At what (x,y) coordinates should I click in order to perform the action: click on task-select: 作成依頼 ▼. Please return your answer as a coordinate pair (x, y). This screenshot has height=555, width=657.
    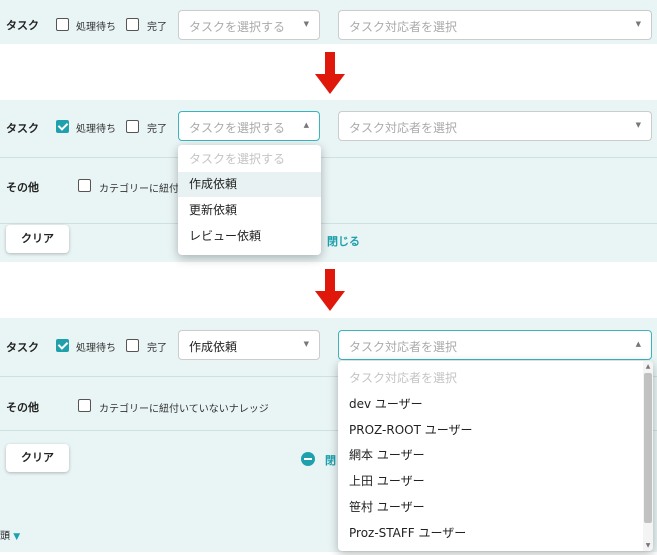
    Looking at the image, I should click on (249, 345).